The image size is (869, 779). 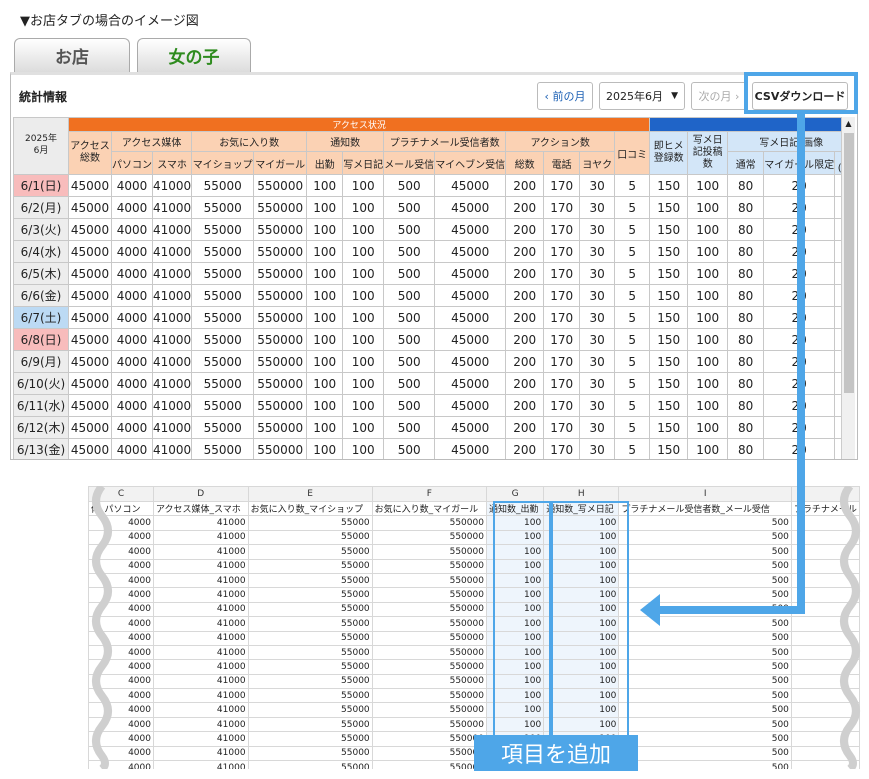 What do you see at coordinates (515, 494) in the screenshot?
I see `column-letter: G` at bounding box center [515, 494].